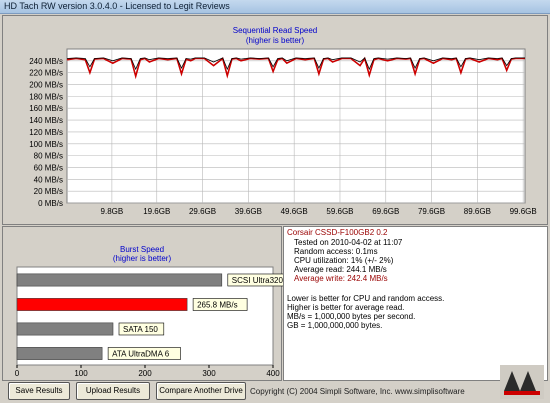 This screenshot has height=403, width=550. I want to click on y-tick-label: 220 MB/s, so click(46, 73).